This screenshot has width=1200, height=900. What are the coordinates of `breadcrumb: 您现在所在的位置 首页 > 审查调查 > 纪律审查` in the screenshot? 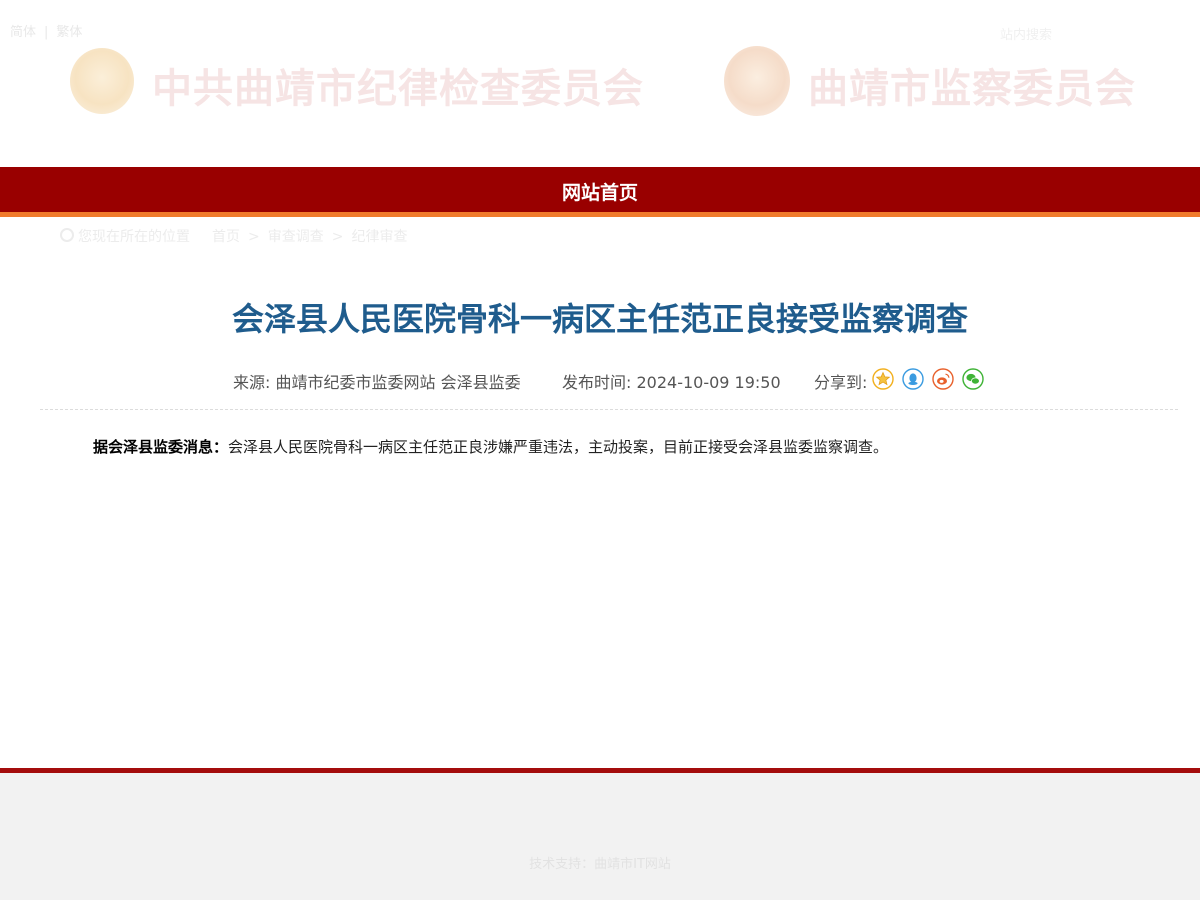 It's located at (233, 236).